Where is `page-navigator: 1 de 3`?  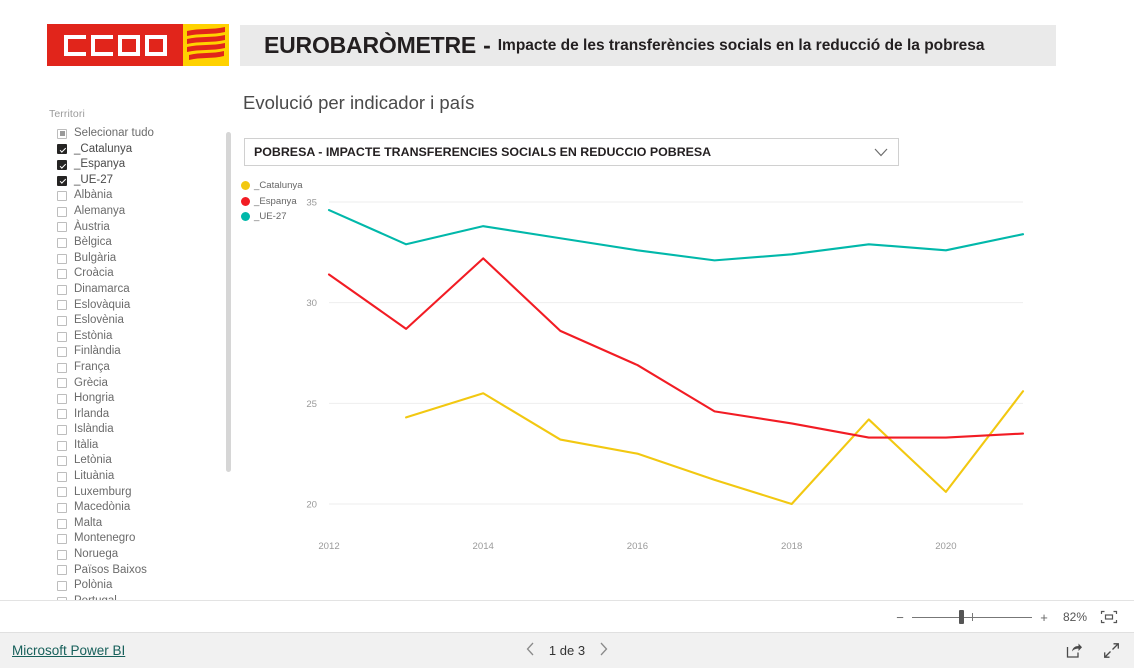 page-navigator: 1 de 3 is located at coordinates (567, 650).